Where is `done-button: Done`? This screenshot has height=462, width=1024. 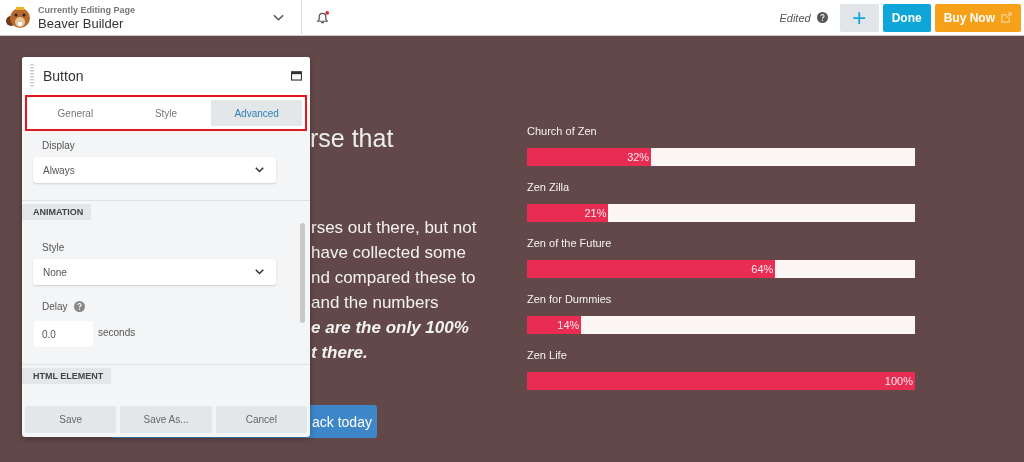 done-button: Done is located at coordinates (906, 17).